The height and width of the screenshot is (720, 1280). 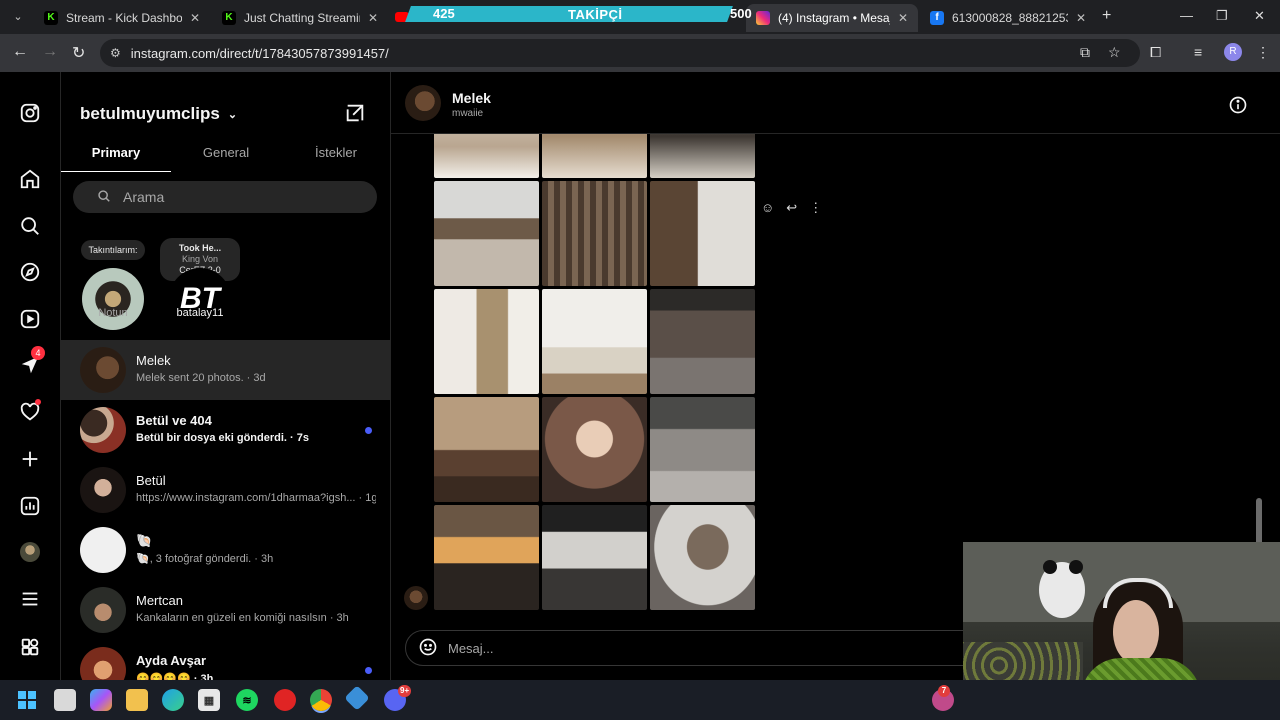 What do you see at coordinates (1008, 18) in the screenshot?
I see `tab-facebook-image: f 613000828_888212537458 ✕` at bounding box center [1008, 18].